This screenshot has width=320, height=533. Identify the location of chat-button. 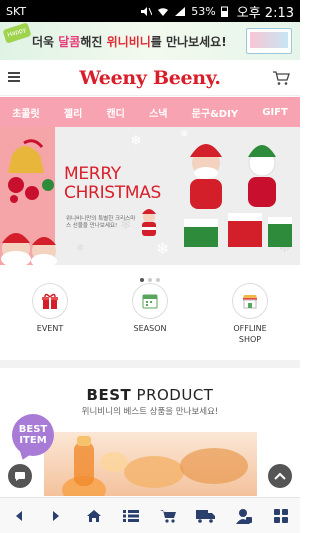
(20, 476).